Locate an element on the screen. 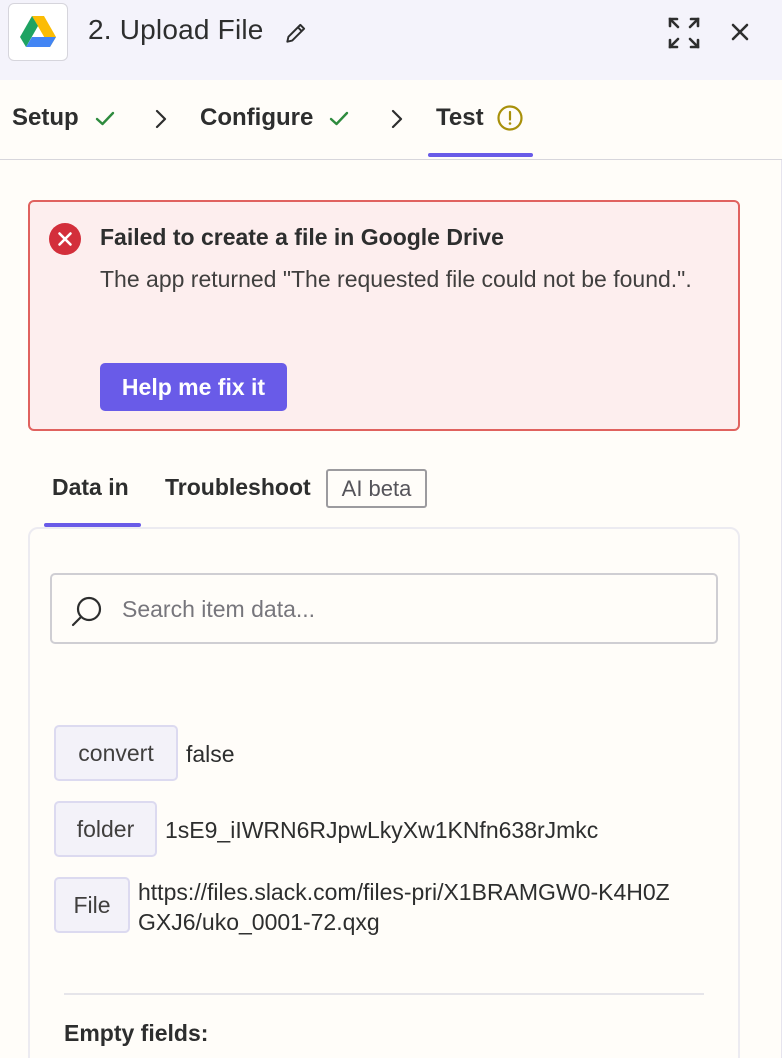  tab-data-in: Data in is located at coordinates (90, 487).